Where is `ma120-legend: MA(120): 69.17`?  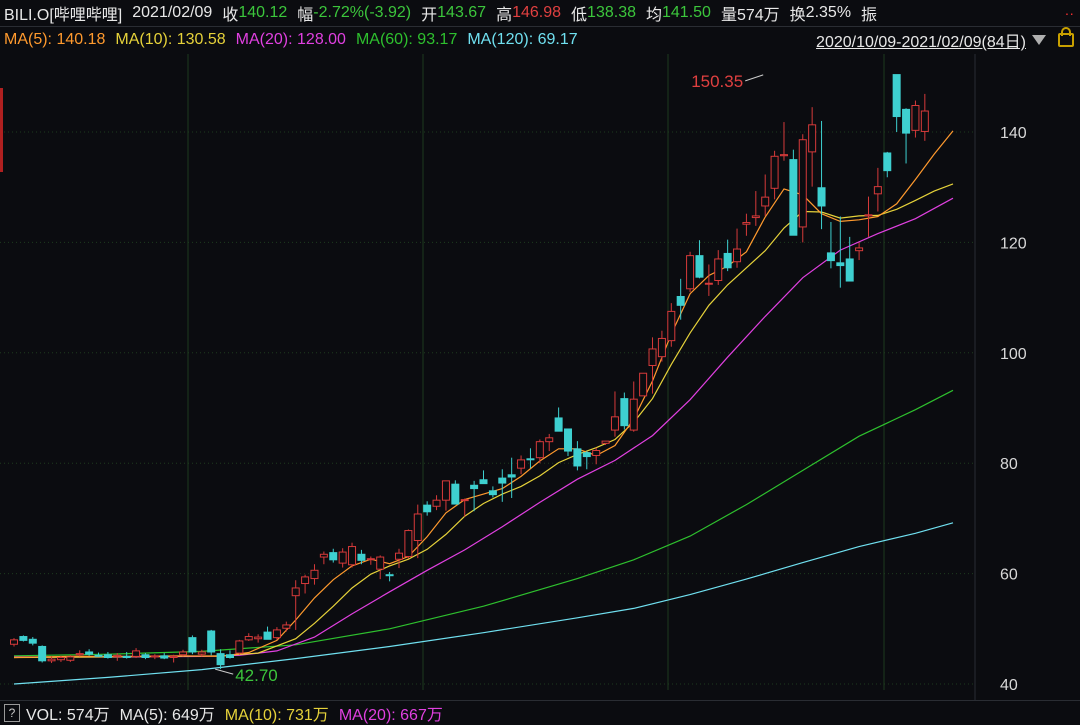
ma120-legend: MA(120): 69.17 is located at coordinates (522, 40).